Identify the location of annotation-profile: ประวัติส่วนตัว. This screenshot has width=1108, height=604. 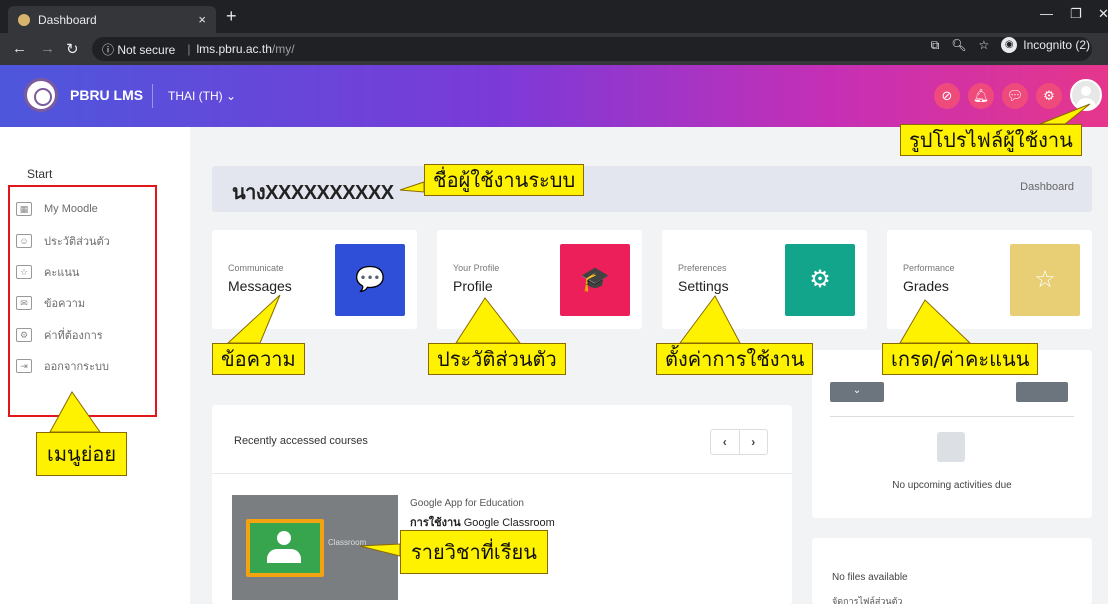
(497, 359).